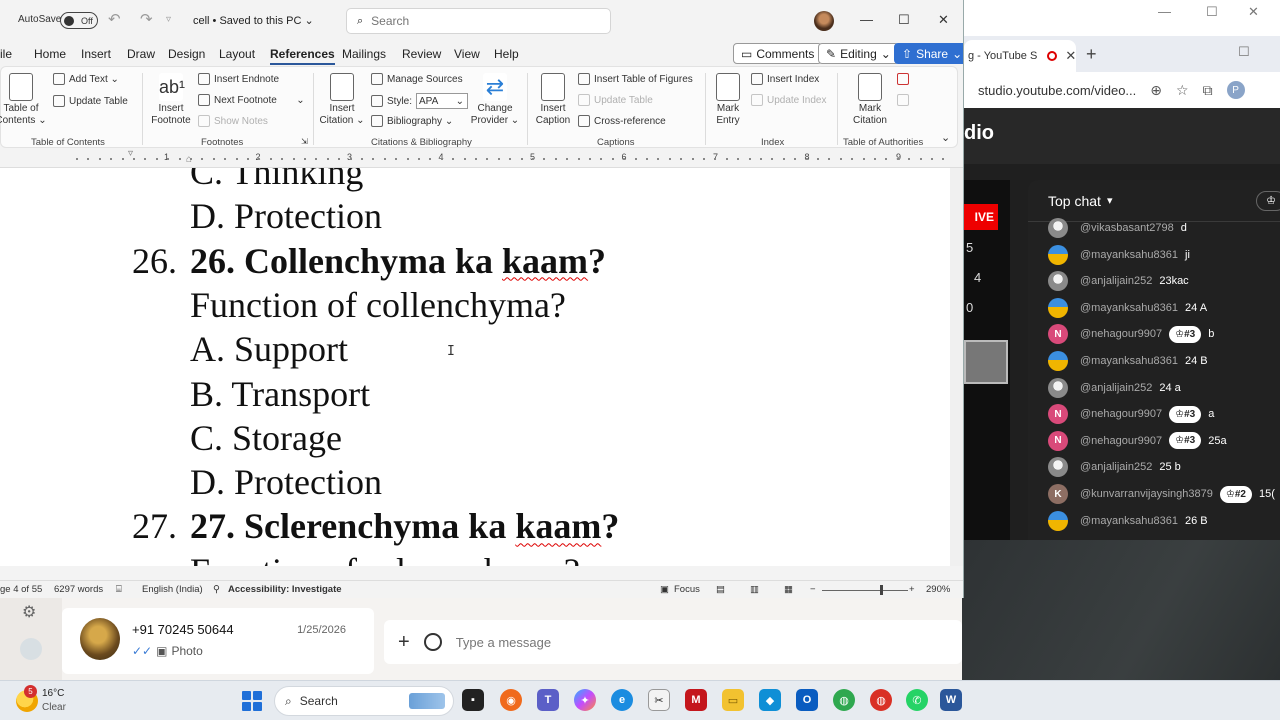 This screenshot has height=720, width=1280. I want to click on insert-citation-button: Insert Citation ⌄, so click(342, 100).